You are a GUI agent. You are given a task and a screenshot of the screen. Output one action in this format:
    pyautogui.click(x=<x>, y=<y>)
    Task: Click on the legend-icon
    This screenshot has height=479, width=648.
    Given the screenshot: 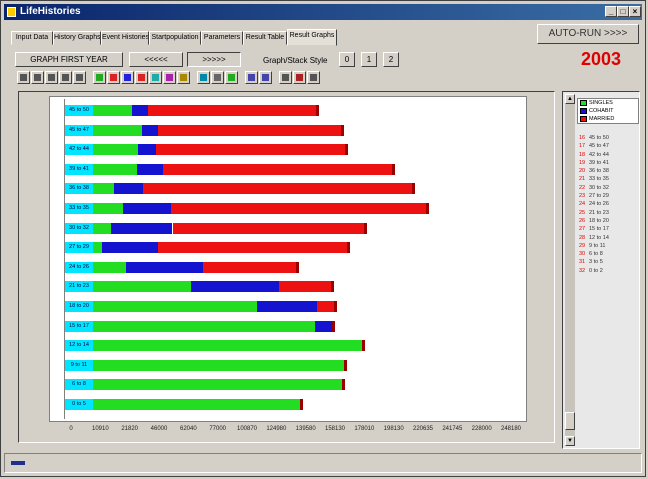 What is the action you would take?
    pyautogui.click(x=231, y=77)
    